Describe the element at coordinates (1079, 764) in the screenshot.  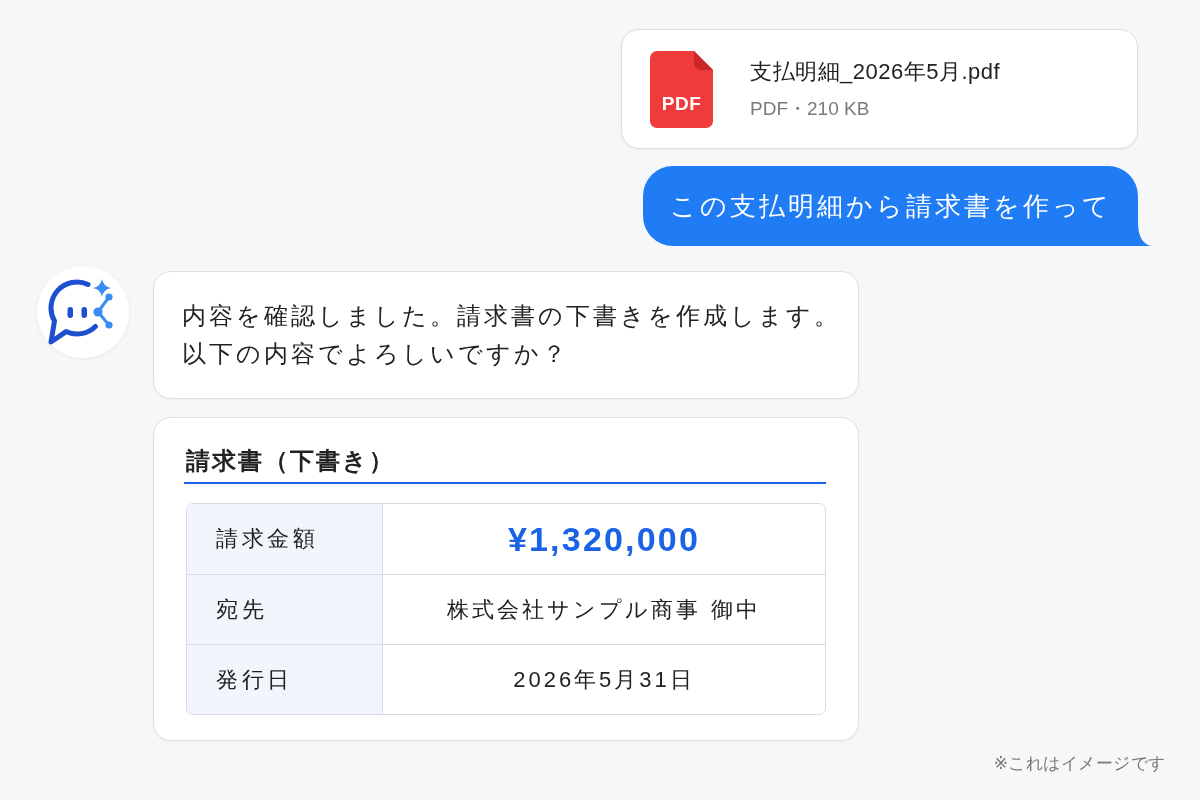
I see `footnote-text: ※これはイメージです` at that location.